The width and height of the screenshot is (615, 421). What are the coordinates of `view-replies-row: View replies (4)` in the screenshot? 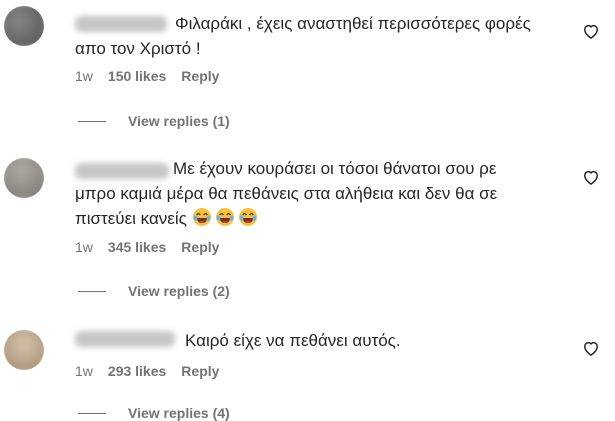 It's located at (154, 413).